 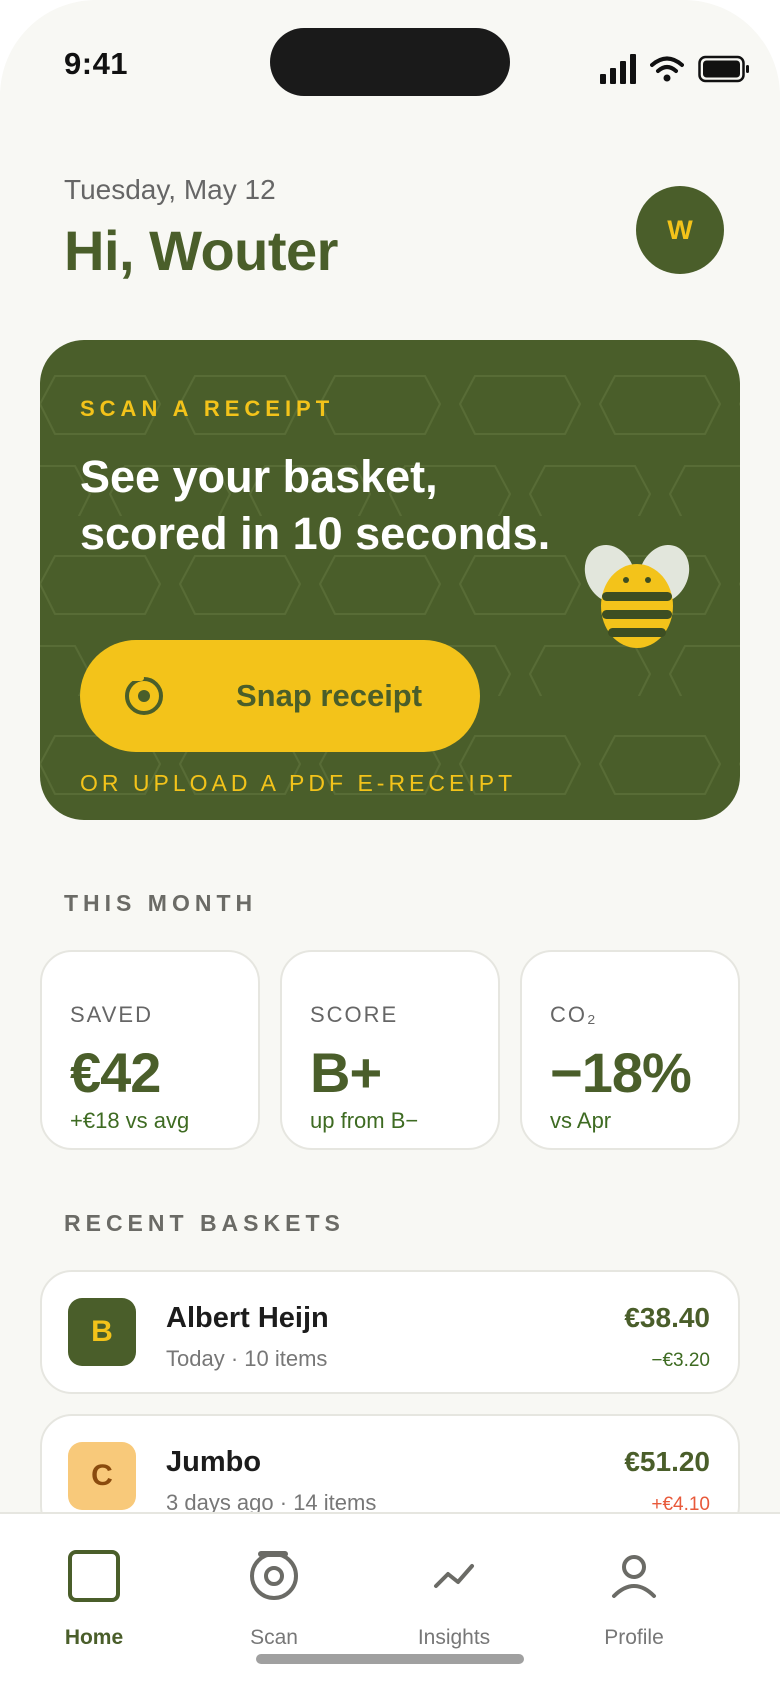 What do you see at coordinates (161, 903) in the screenshot?
I see `this-month-heading: THIS MONTH` at bounding box center [161, 903].